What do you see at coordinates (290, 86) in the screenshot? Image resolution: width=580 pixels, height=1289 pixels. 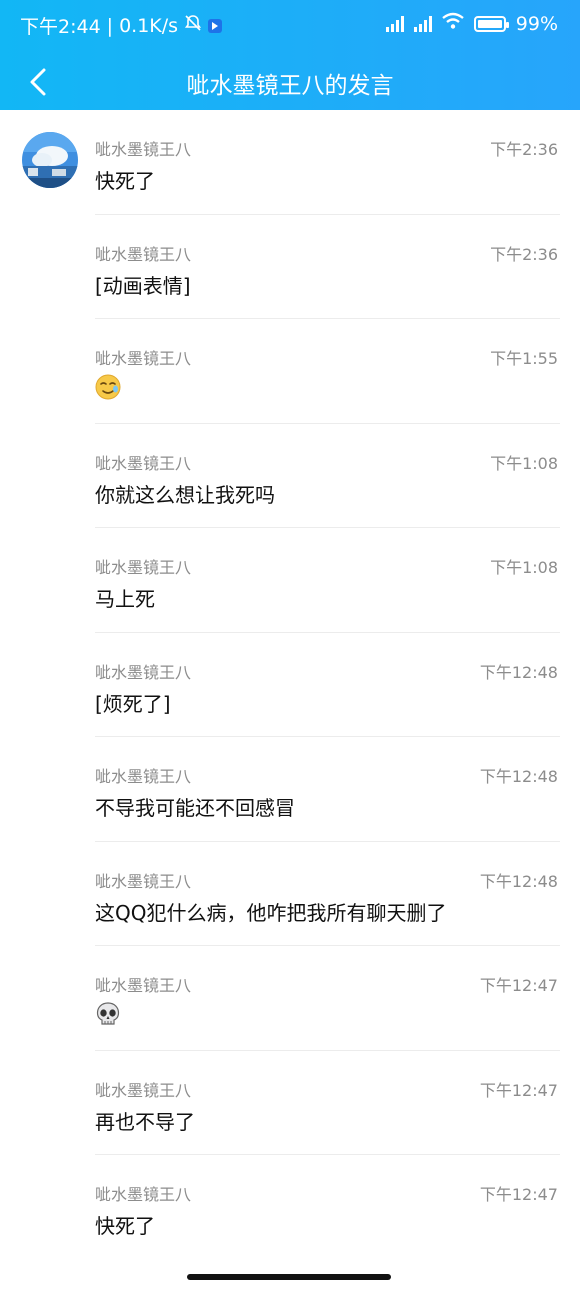 I see `page-title: 呲水墨镜王八的发言` at bounding box center [290, 86].